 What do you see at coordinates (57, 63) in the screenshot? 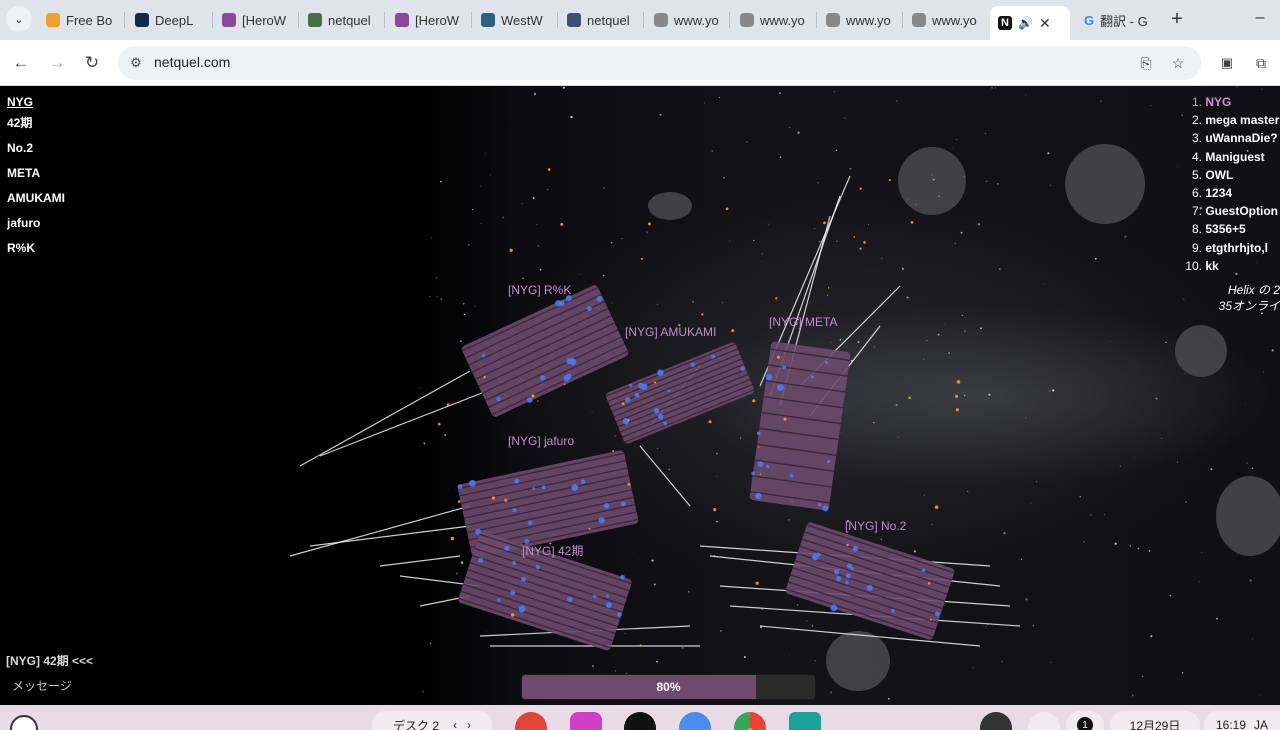
I see `forward-button: →` at bounding box center [57, 63].